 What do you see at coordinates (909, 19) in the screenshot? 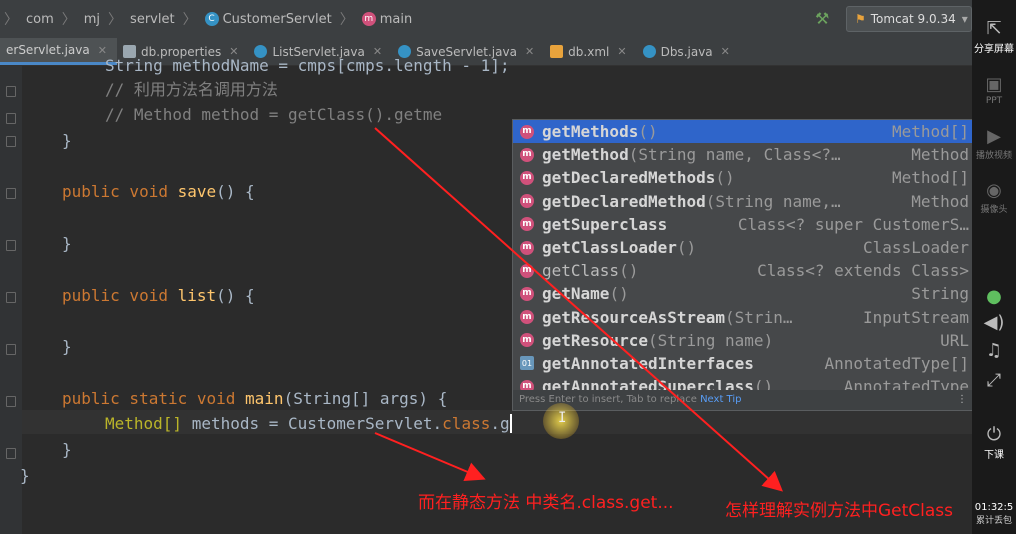
I see `run-config-dropdown: ⚑ Tomcat 9.0.34 ▾` at bounding box center [909, 19].